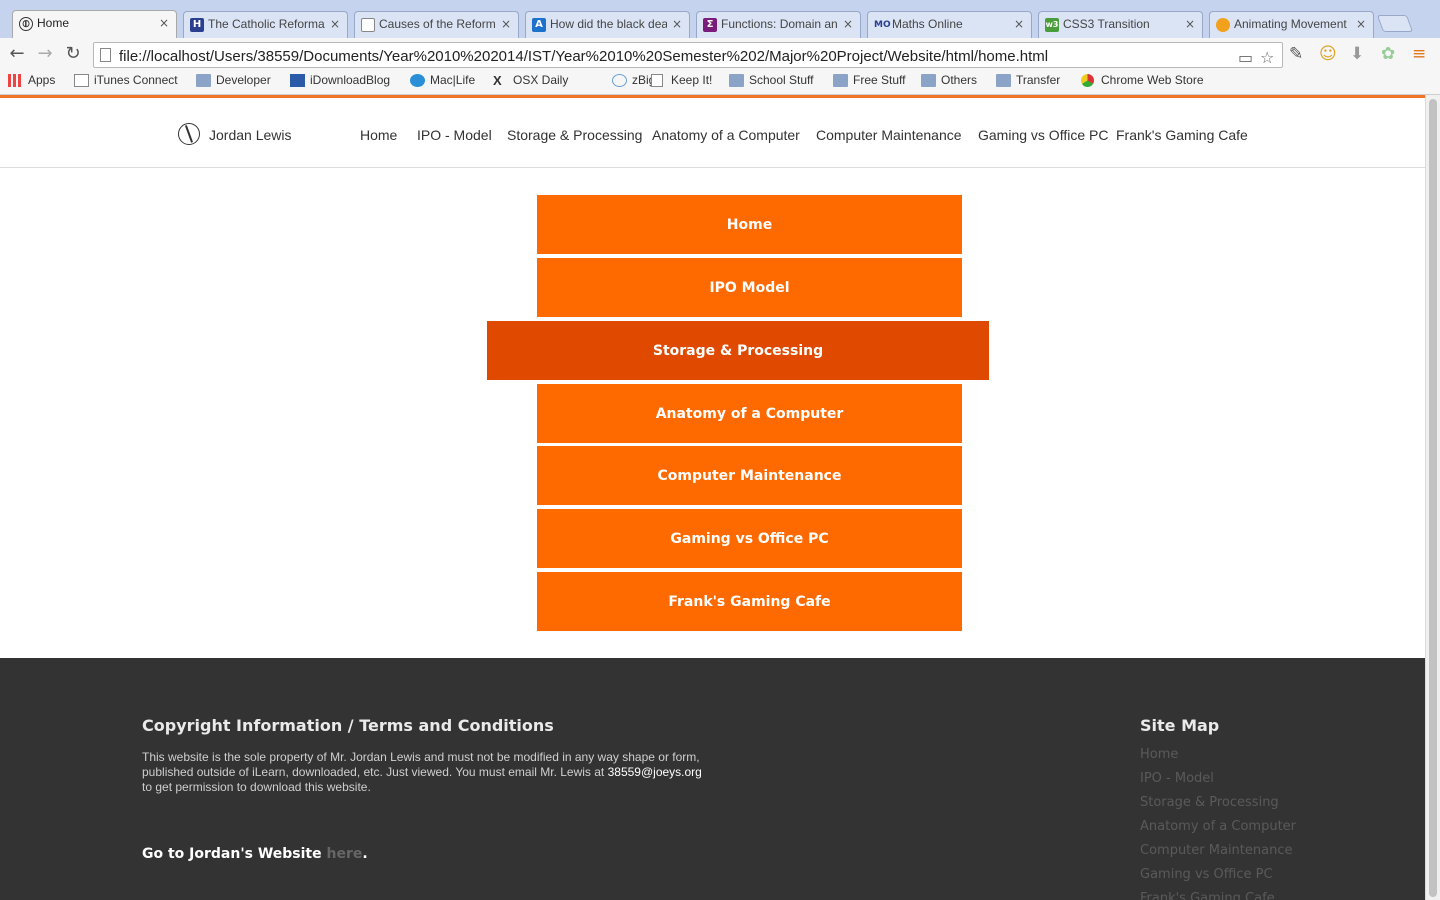 This screenshot has width=1440, height=900. Describe the element at coordinates (619, 80) in the screenshot. I see `zbigz-icon` at that location.